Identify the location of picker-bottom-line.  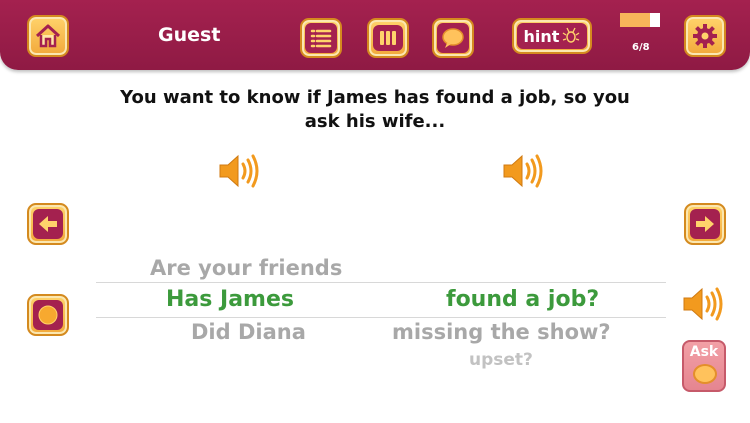
(381, 317).